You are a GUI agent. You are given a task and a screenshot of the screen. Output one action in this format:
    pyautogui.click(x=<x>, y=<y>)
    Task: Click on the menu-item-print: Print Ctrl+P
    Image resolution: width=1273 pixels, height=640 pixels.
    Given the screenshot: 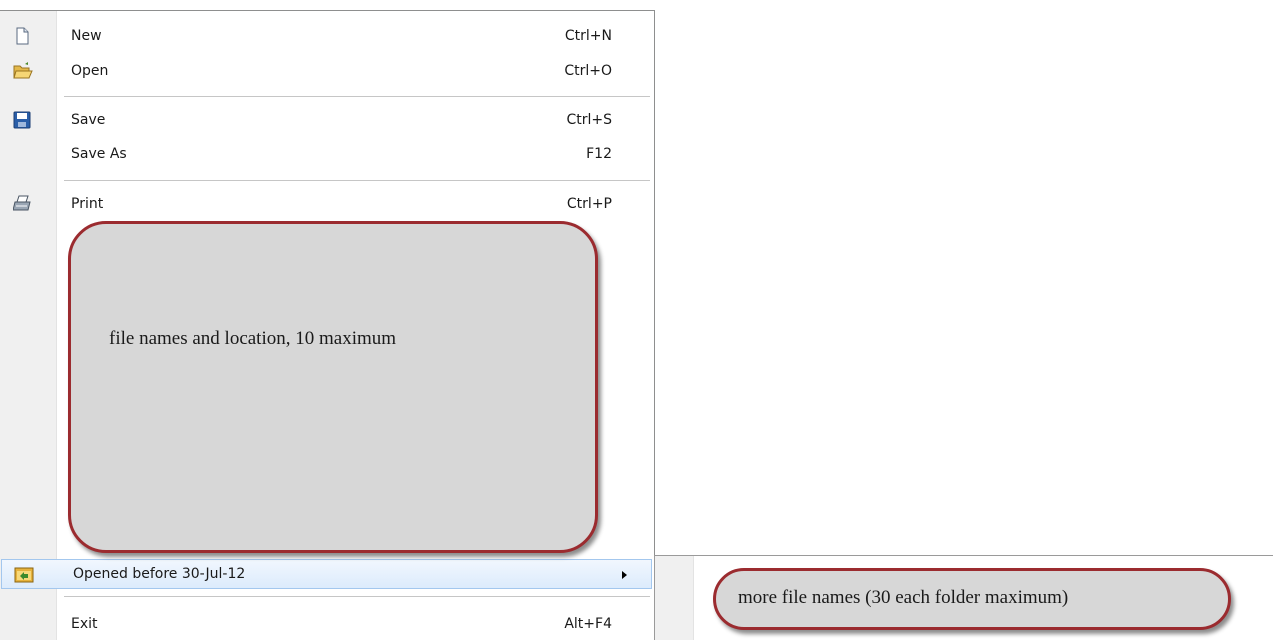 What is the action you would take?
    pyautogui.click(x=327, y=204)
    